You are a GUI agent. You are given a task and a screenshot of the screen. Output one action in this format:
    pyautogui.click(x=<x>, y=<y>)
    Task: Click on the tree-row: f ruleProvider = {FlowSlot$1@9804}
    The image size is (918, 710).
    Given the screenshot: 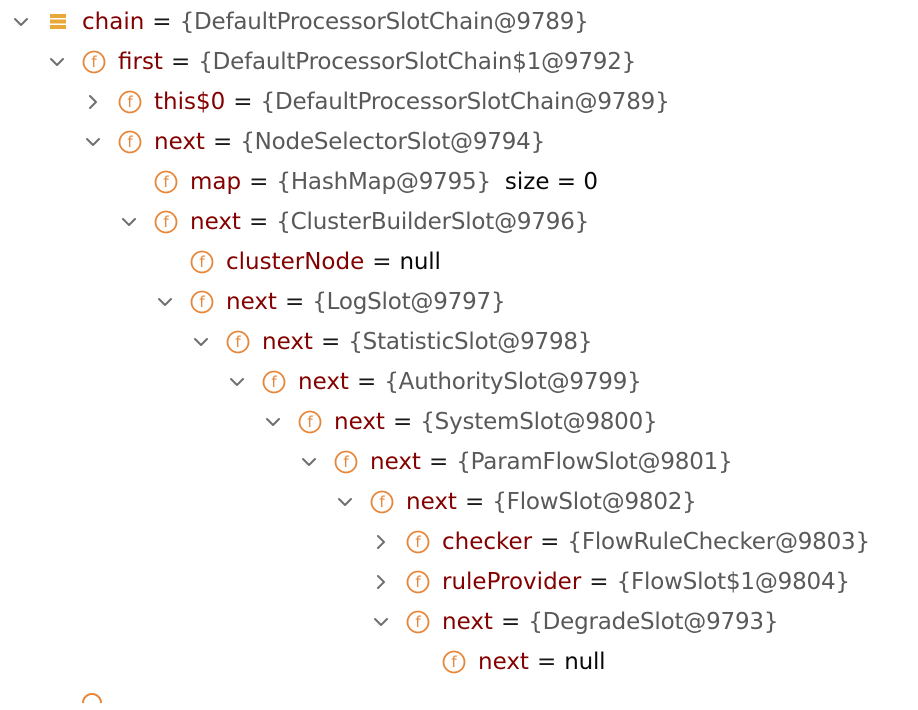 What is the action you would take?
    pyautogui.click(x=610, y=582)
    